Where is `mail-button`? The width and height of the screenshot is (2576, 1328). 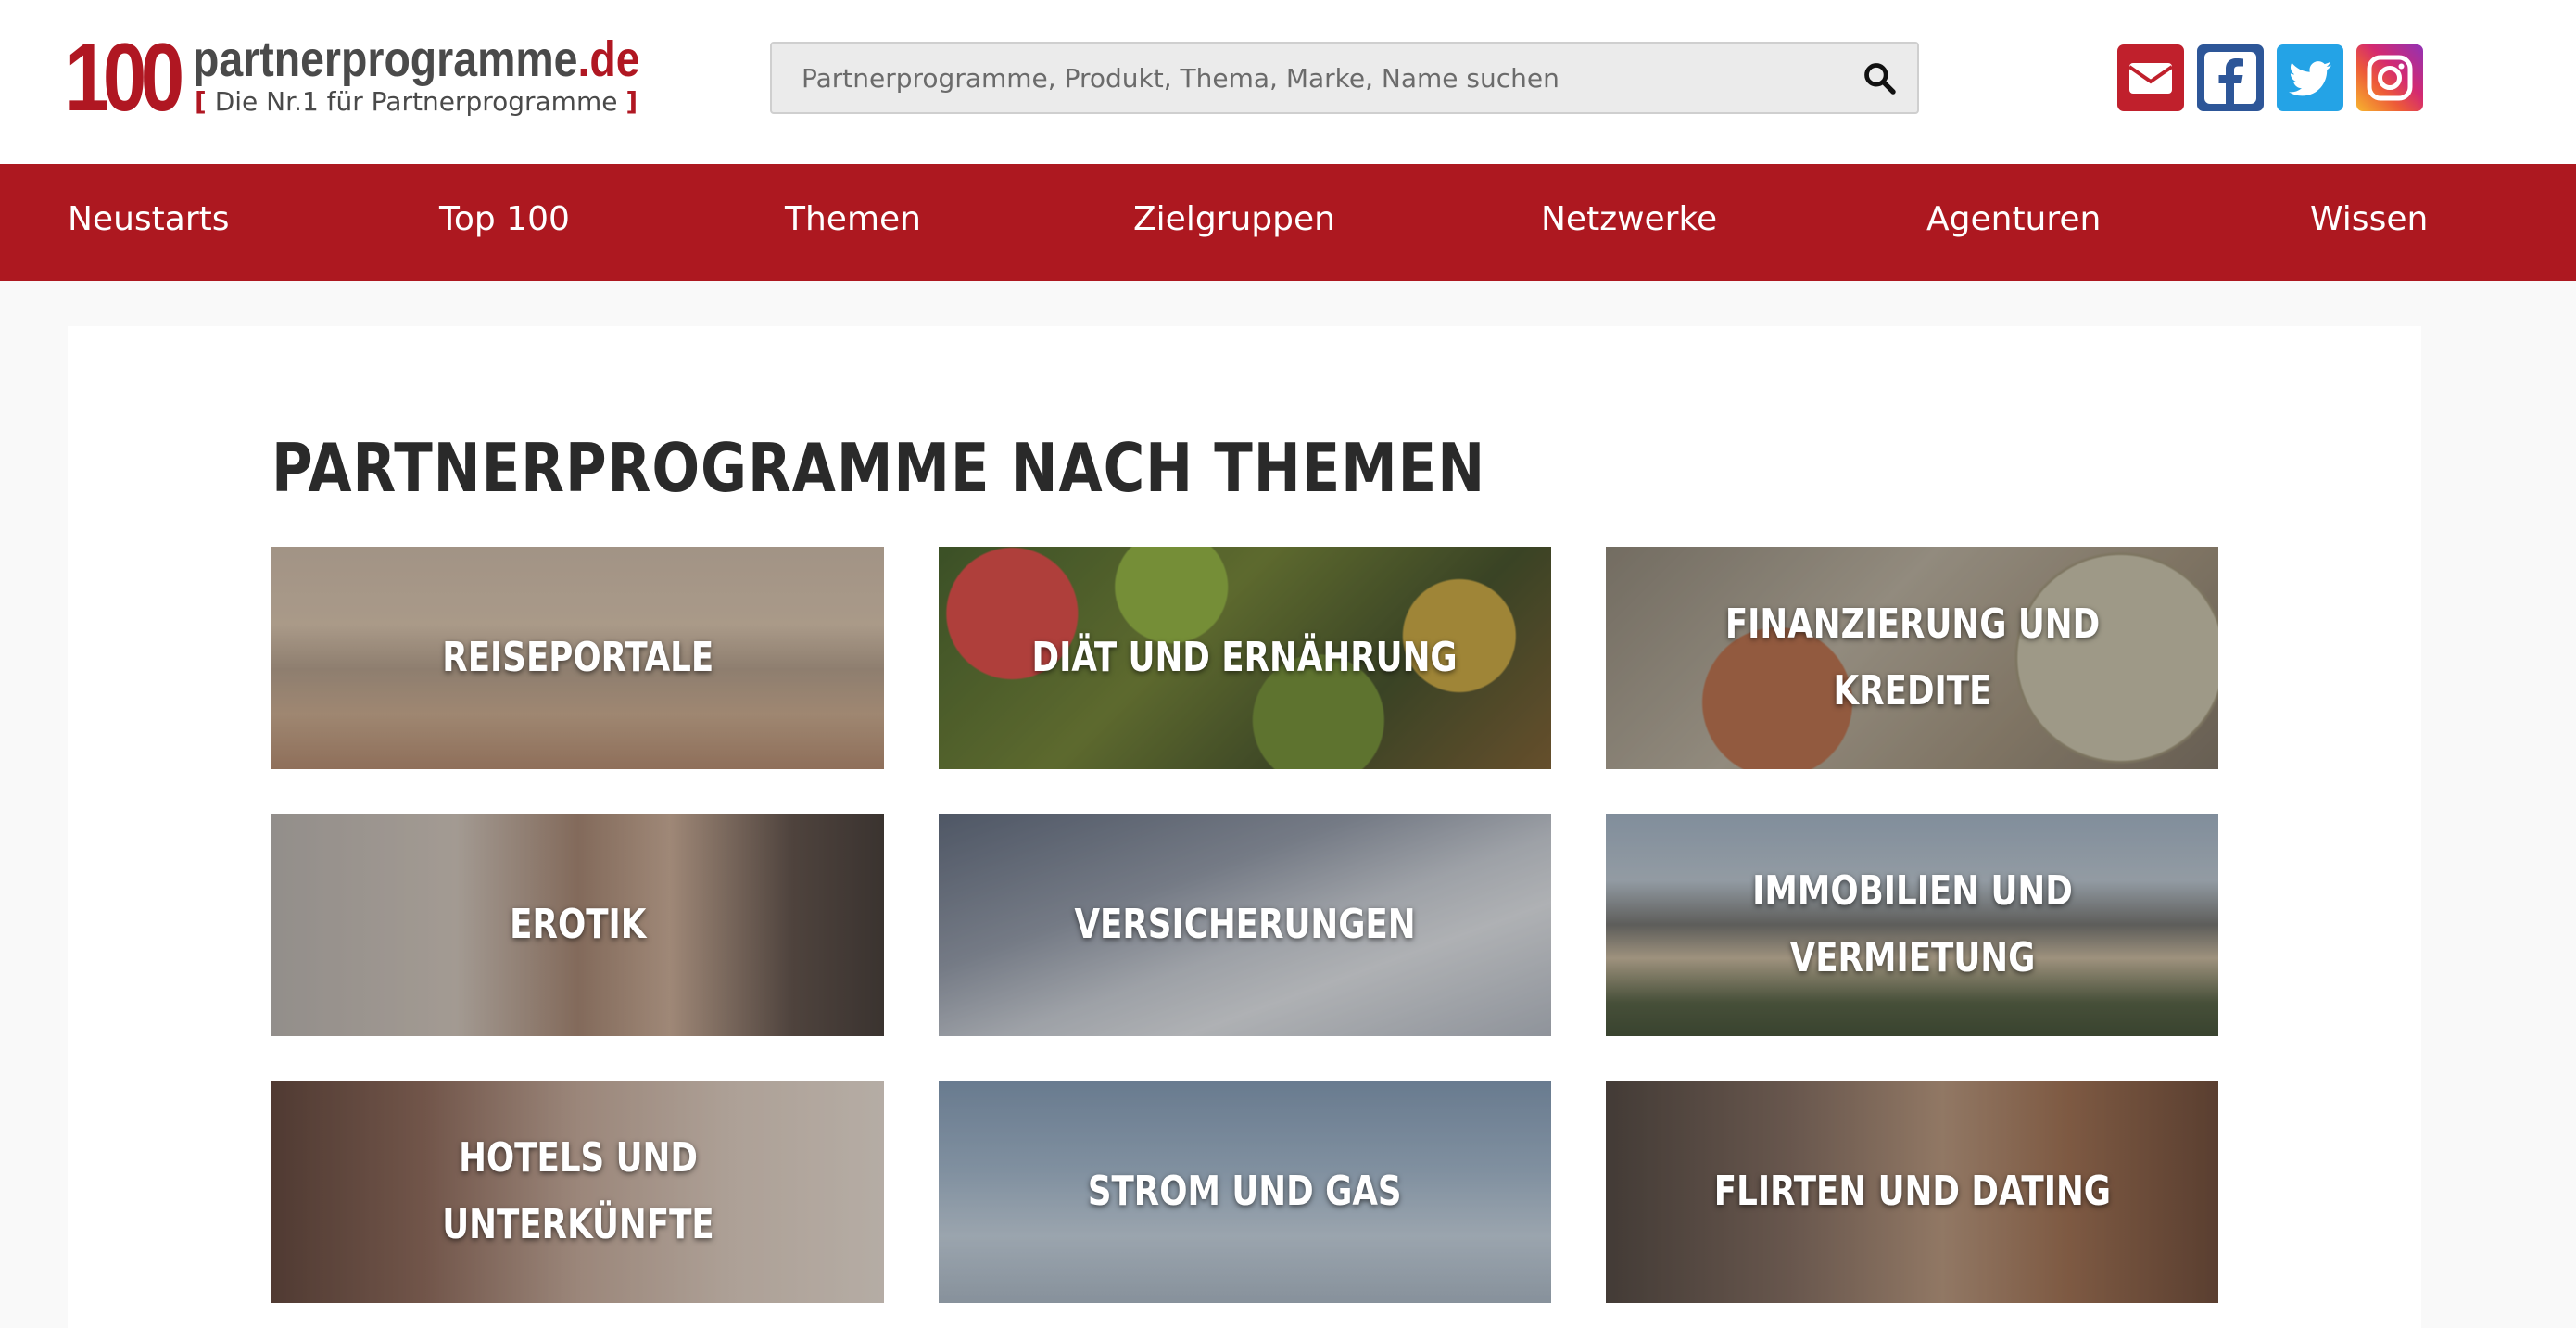 mail-button is located at coordinates (2150, 77).